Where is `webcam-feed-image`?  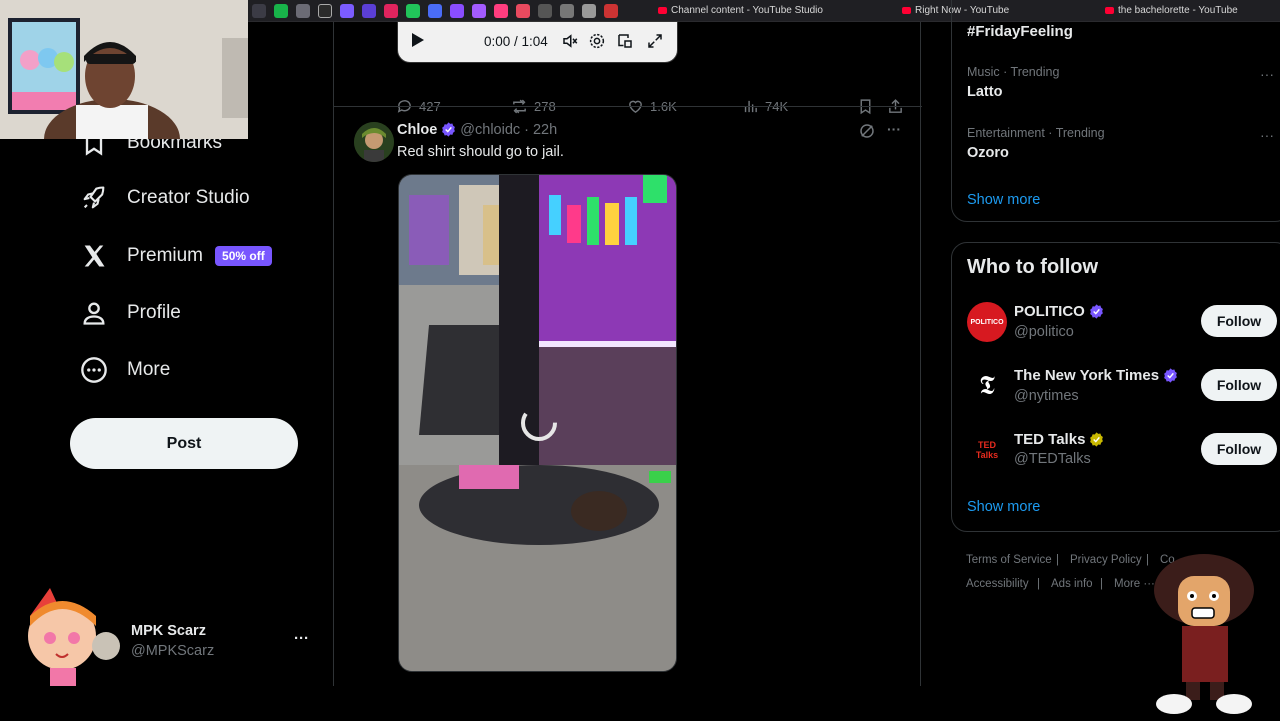 webcam-feed-image is located at coordinates (124, 69).